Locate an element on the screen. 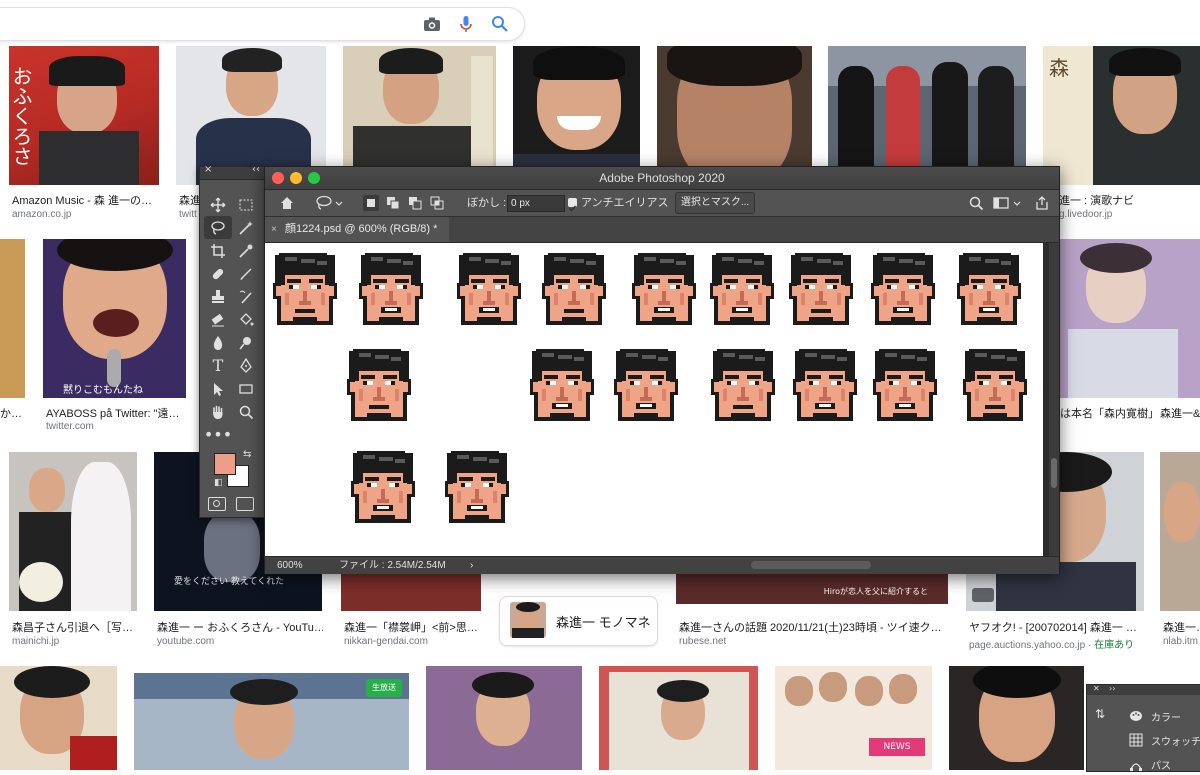  vertical-scrollbar is located at coordinates (1054, 399).